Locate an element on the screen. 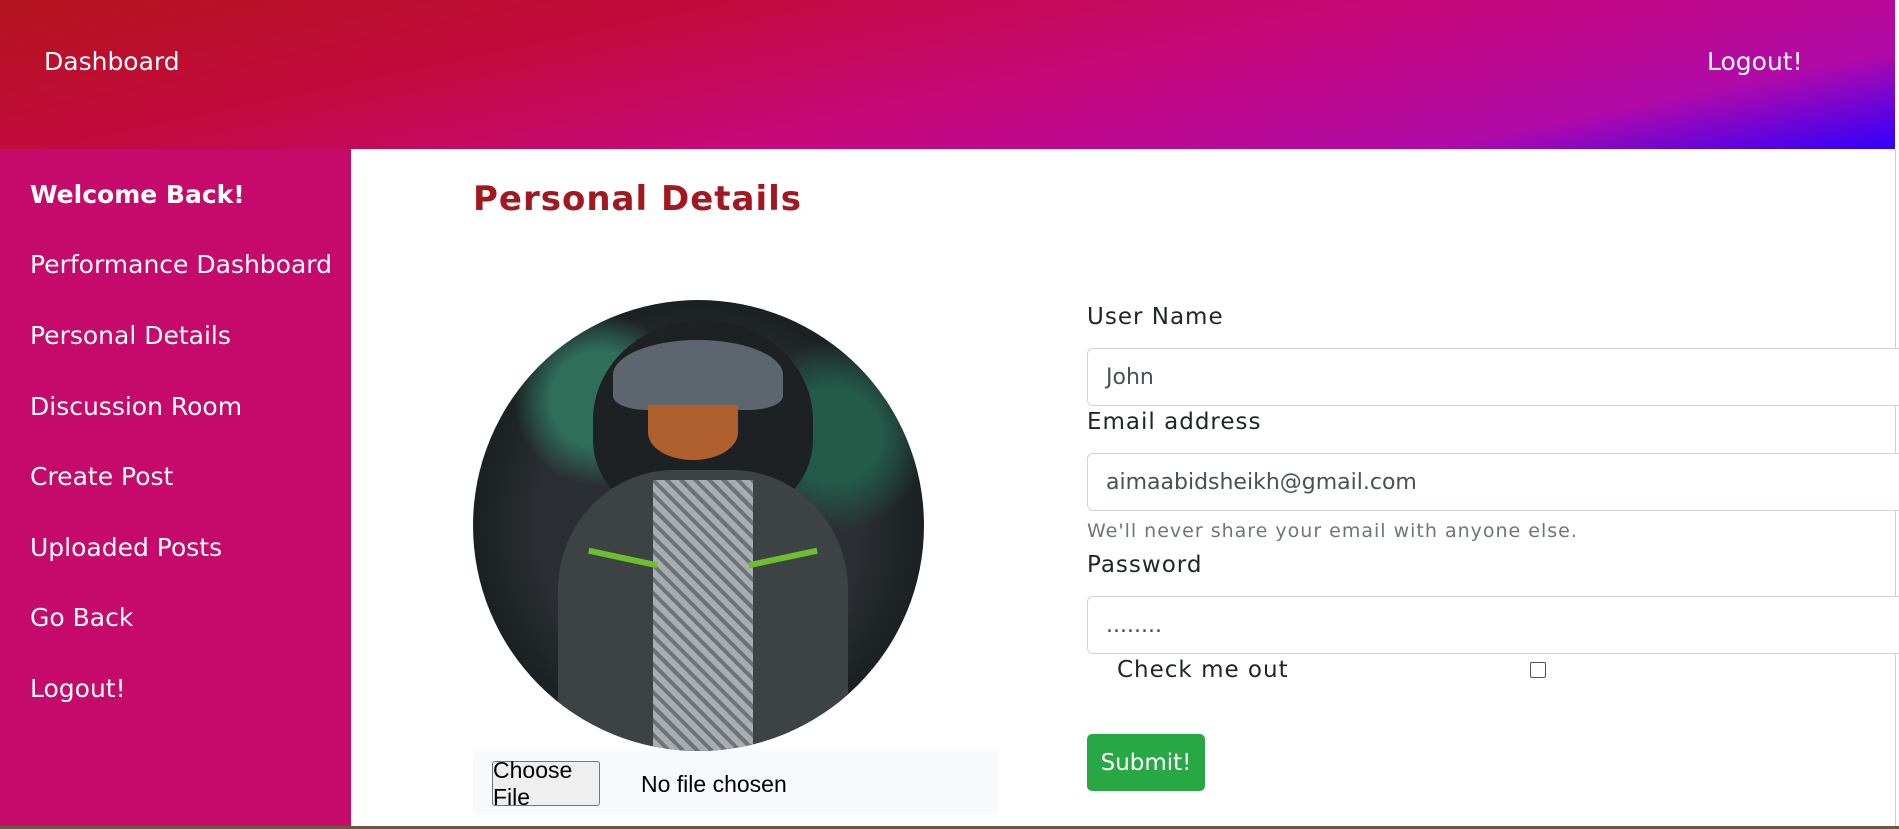 The image size is (1899, 829). username-label: User Name is located at coordinates (1155, 317).